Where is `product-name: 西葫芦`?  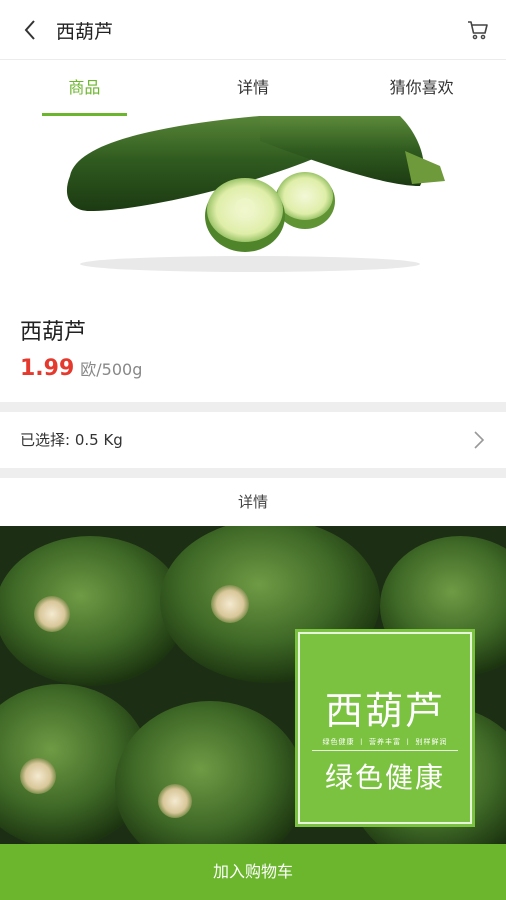 product-name: 西葫芦 is located at coordinates (53, 332).